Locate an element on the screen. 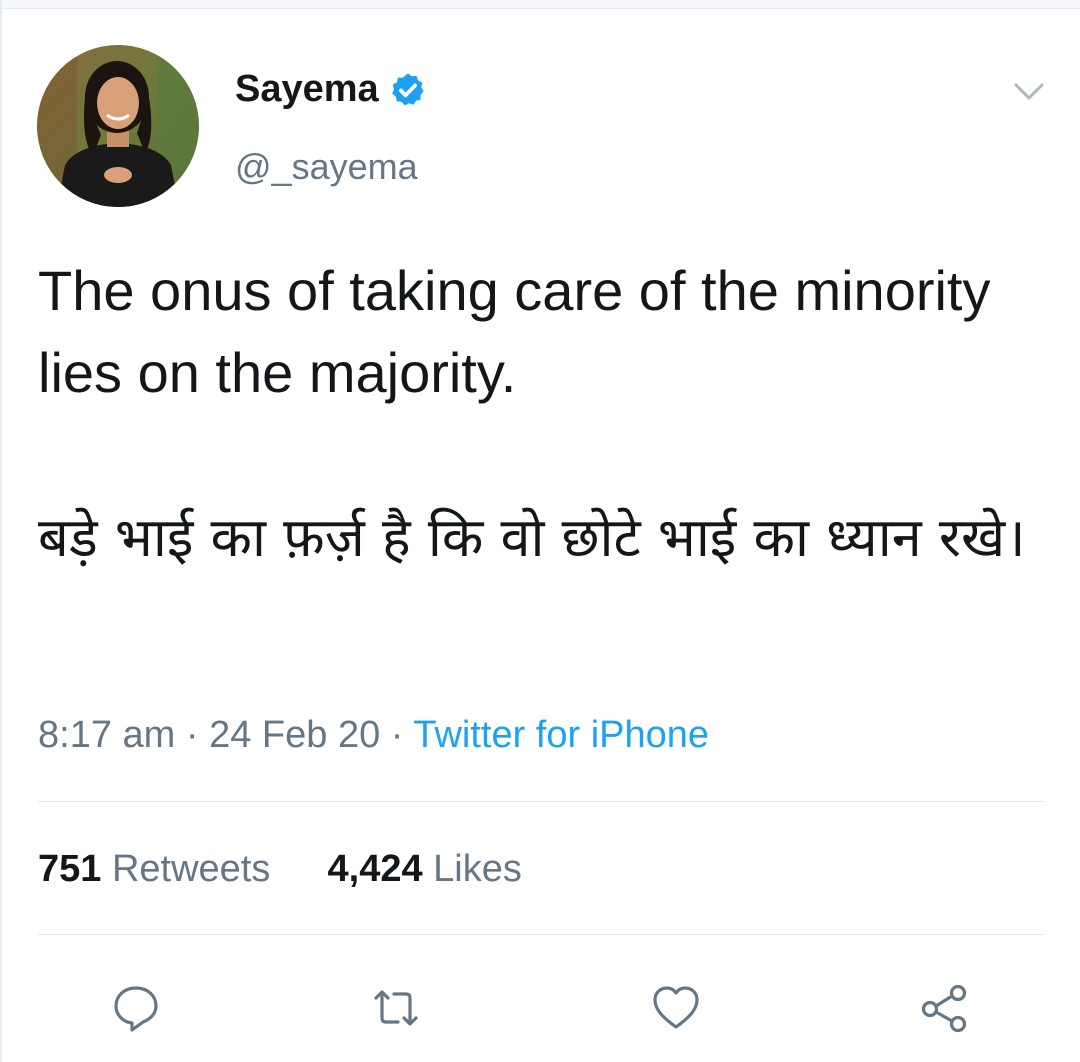 Image resolution: width=1080 pixels, height=1062 pixels. tweet-source-link: Twitter for iPhone is located at coordinates (561, 735).